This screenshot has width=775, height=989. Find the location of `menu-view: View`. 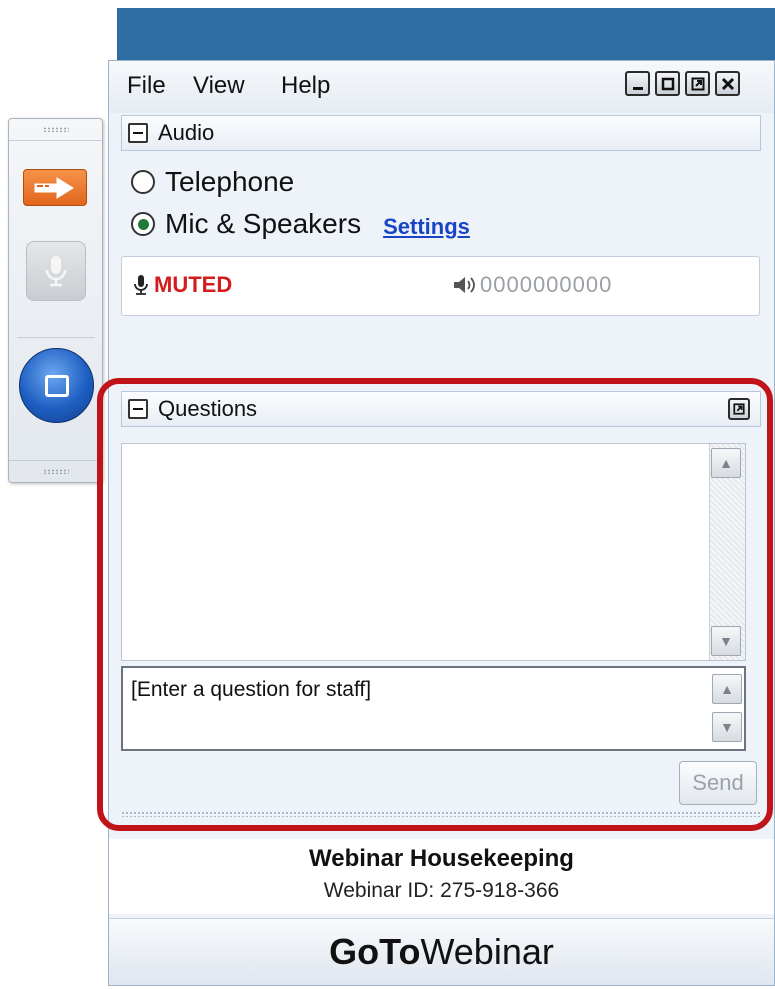

menu-view: View is located at coordinates (219, 86).